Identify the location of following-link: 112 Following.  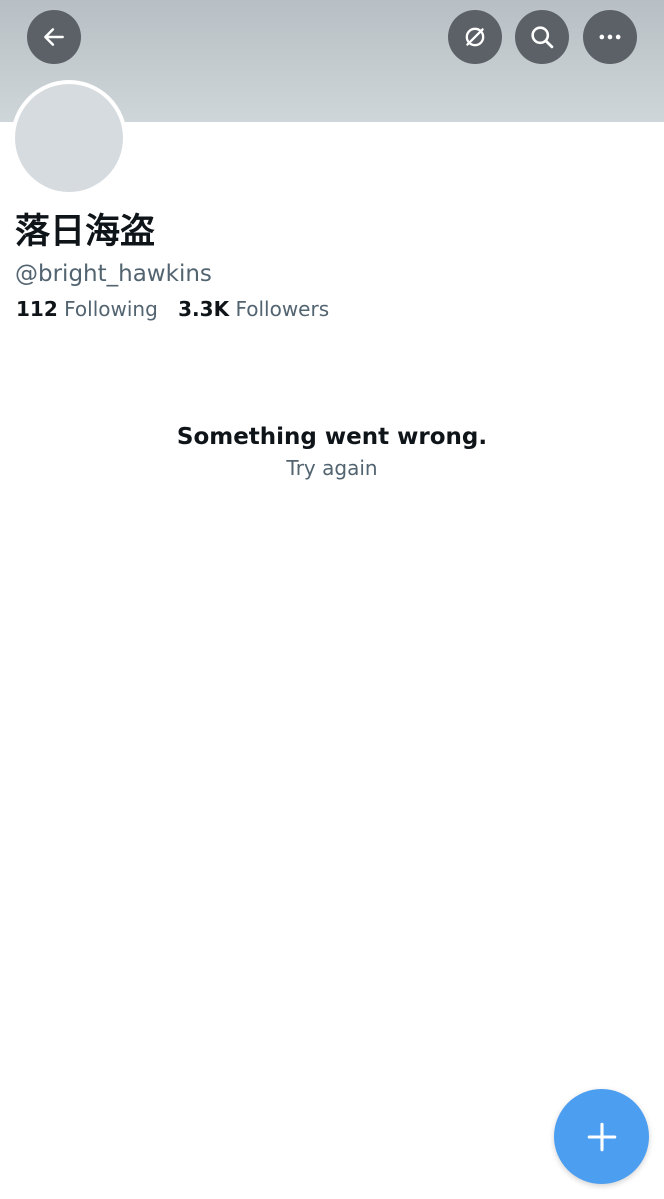
(87, 309).